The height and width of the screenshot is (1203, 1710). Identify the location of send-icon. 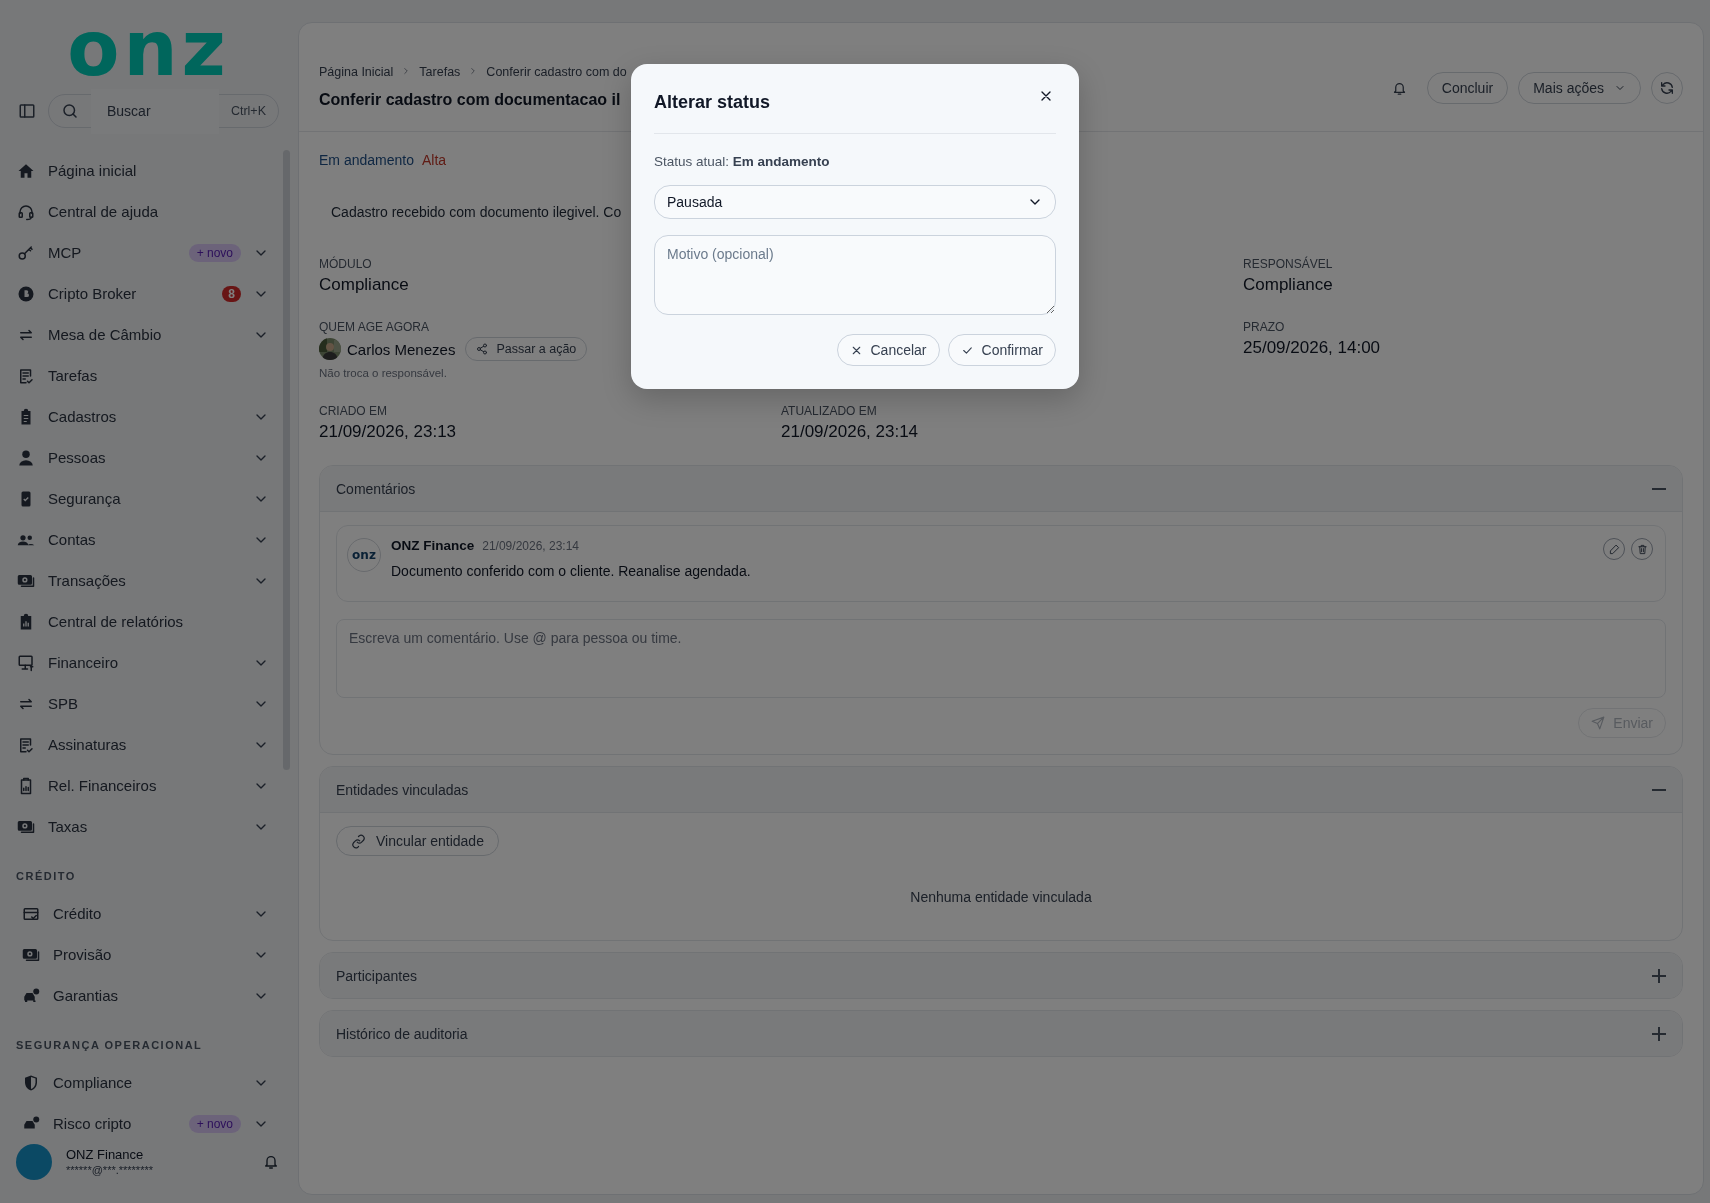
(1598, 723).